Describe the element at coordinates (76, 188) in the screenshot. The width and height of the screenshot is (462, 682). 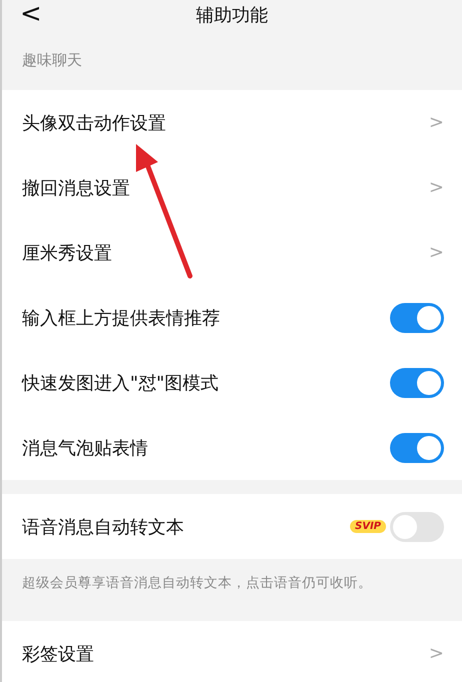
I see `row-label: 撤回消息设置` at that location.